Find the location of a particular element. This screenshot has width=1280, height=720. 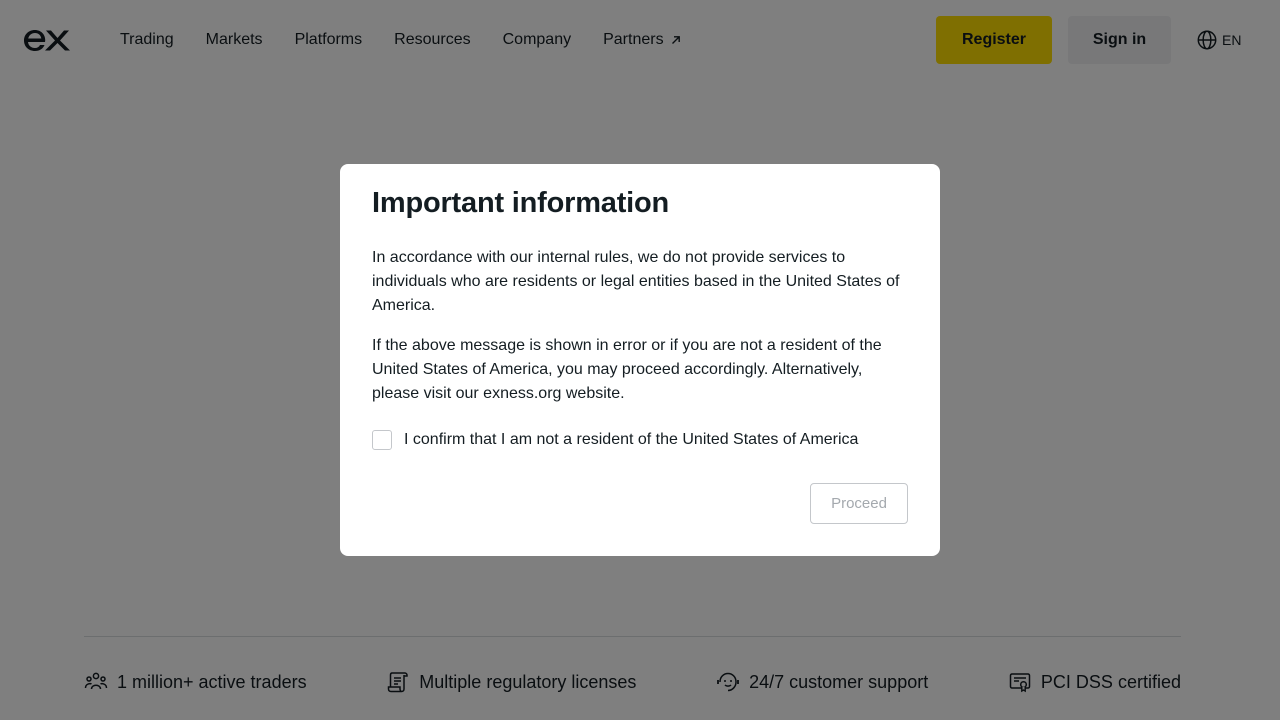

dialog-title: Important information is located at coordinates (521, 203).